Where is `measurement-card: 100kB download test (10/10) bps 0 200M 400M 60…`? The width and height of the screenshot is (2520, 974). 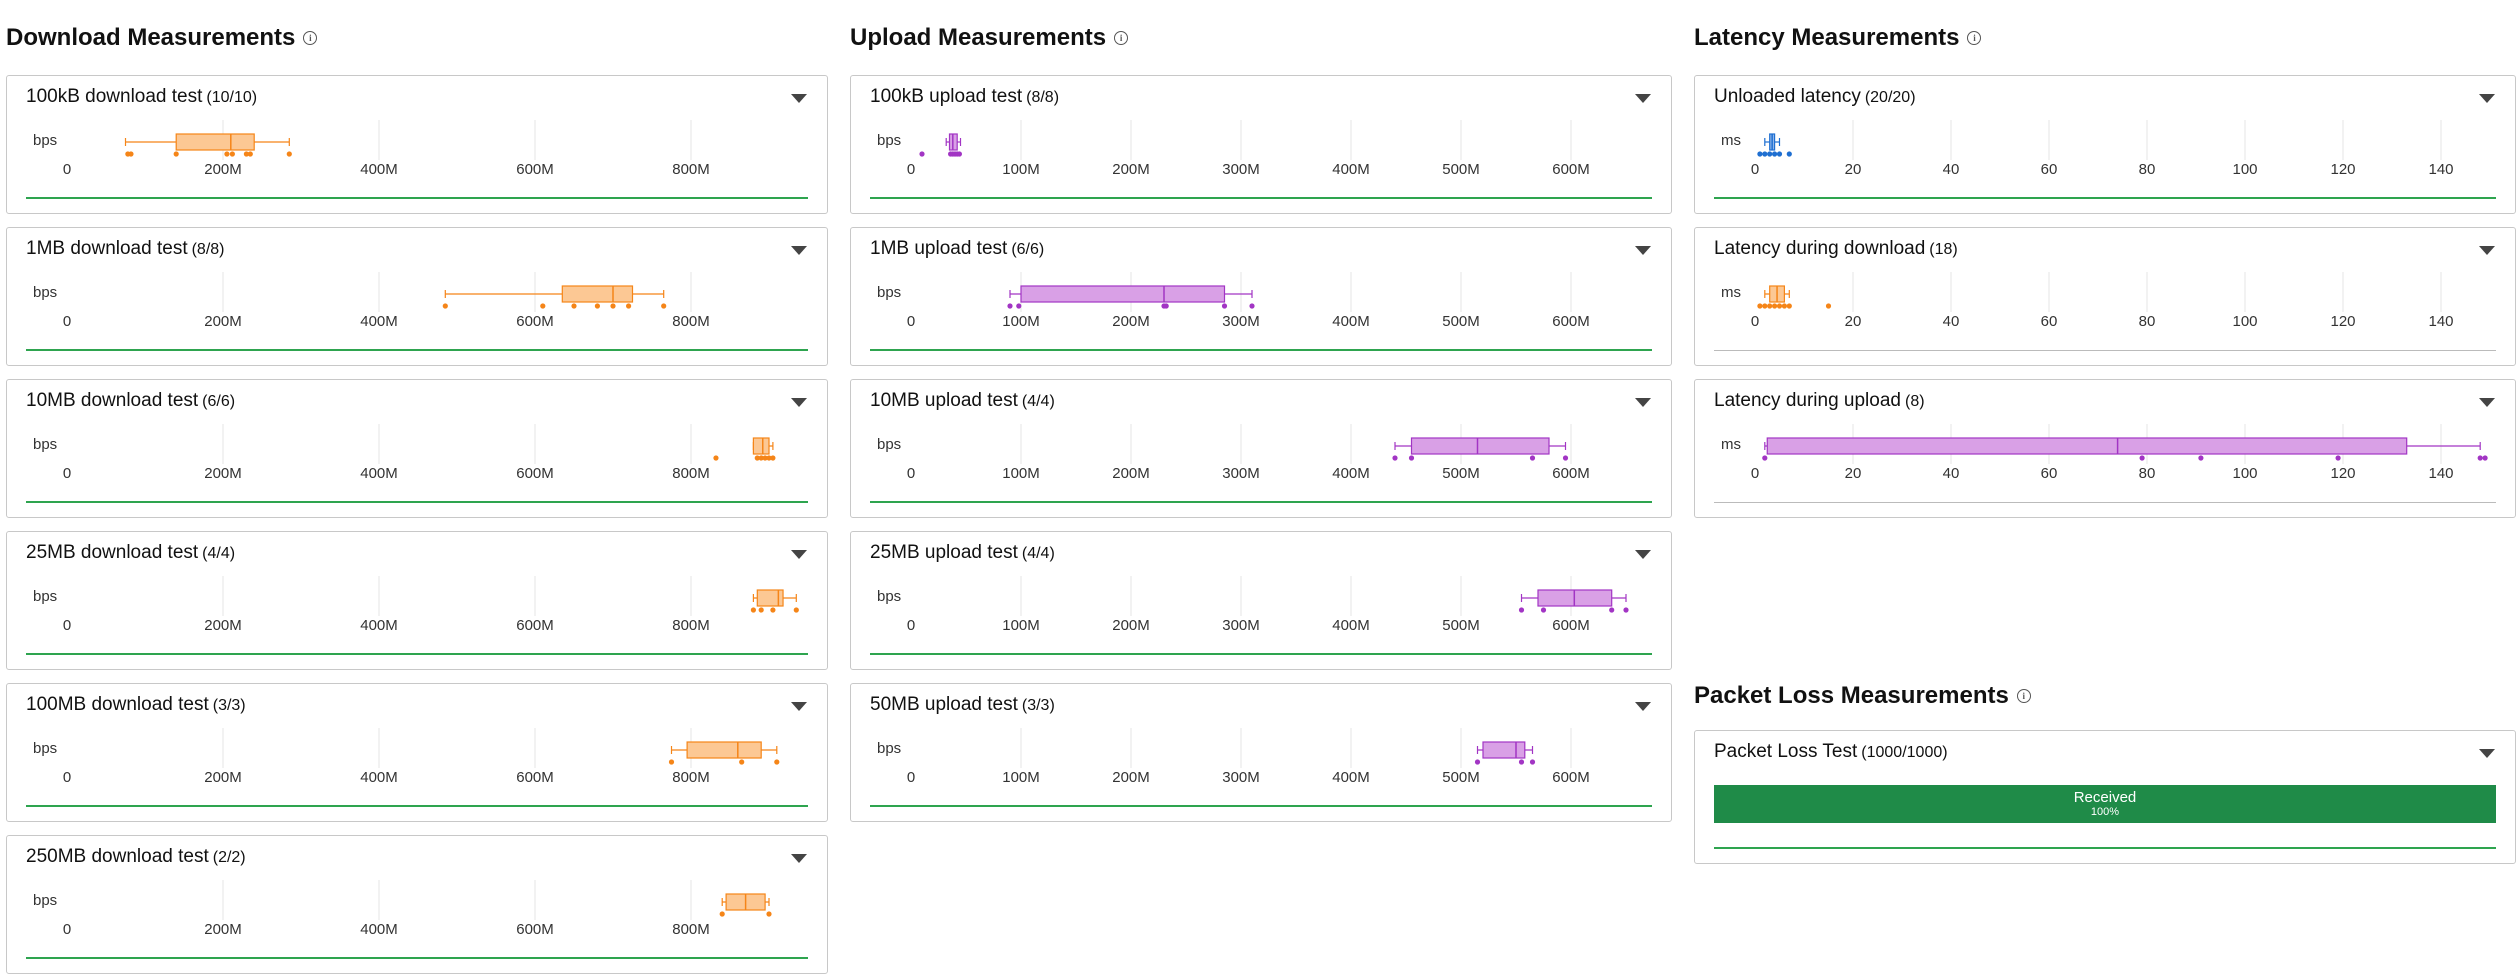 measurement-card: 100kB download test (10/10) bps 0 200M 400M 60… is located at coordinates (417, 144).